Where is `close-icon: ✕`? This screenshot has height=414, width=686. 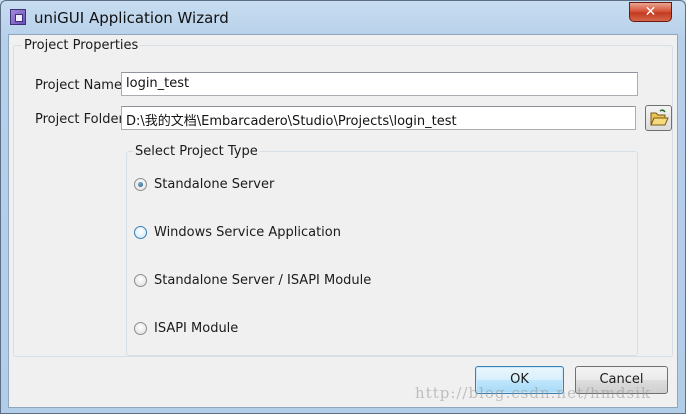
close-icon: ✕ is located at coordinates (650, 12).